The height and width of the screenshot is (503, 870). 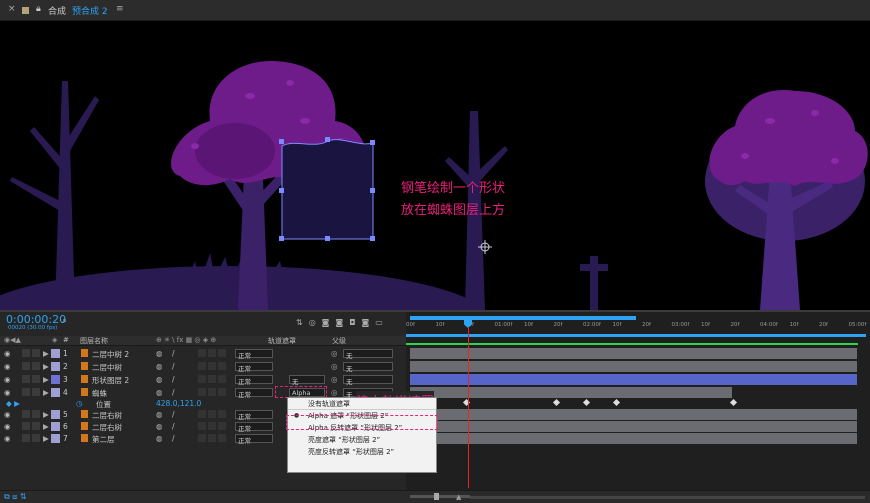 What do you see at coordinates (38, 9) in the screenshot?
I see `lock-icon: 🔒︎` at bounding box center [38, 9].